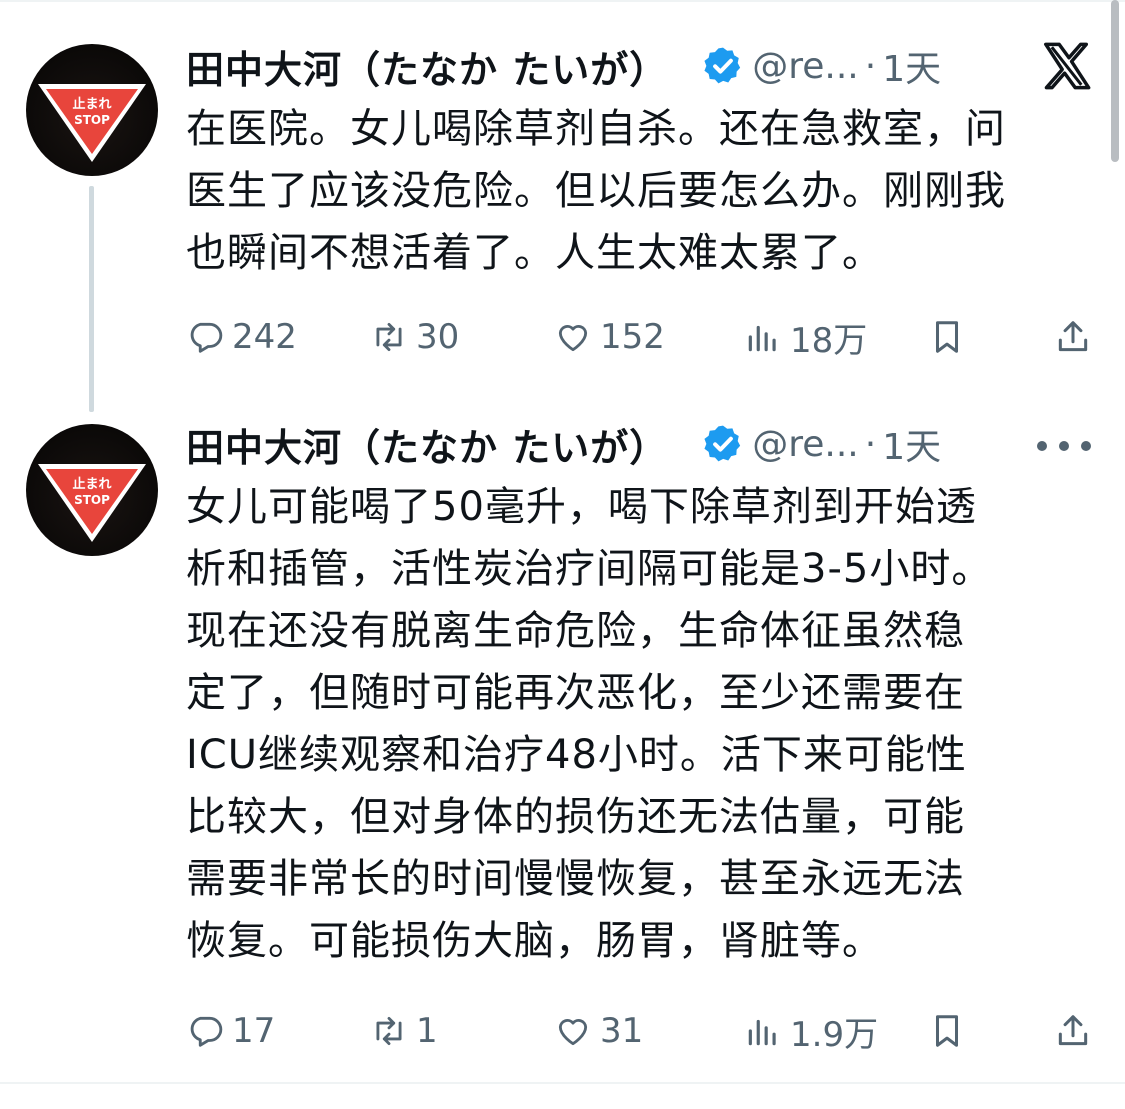 This screenshot has height=1109, width=1125. Describe the element at coordinates (414, 337) in the screenshot. I see `retweet-button: 30` at that location.